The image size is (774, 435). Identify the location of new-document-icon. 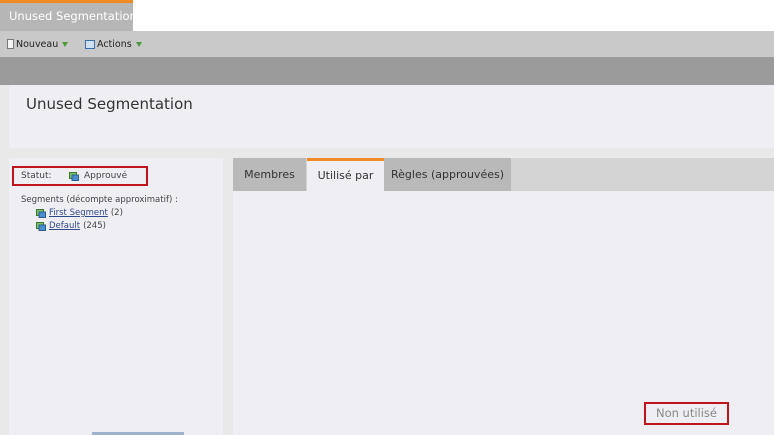
(10, 44).